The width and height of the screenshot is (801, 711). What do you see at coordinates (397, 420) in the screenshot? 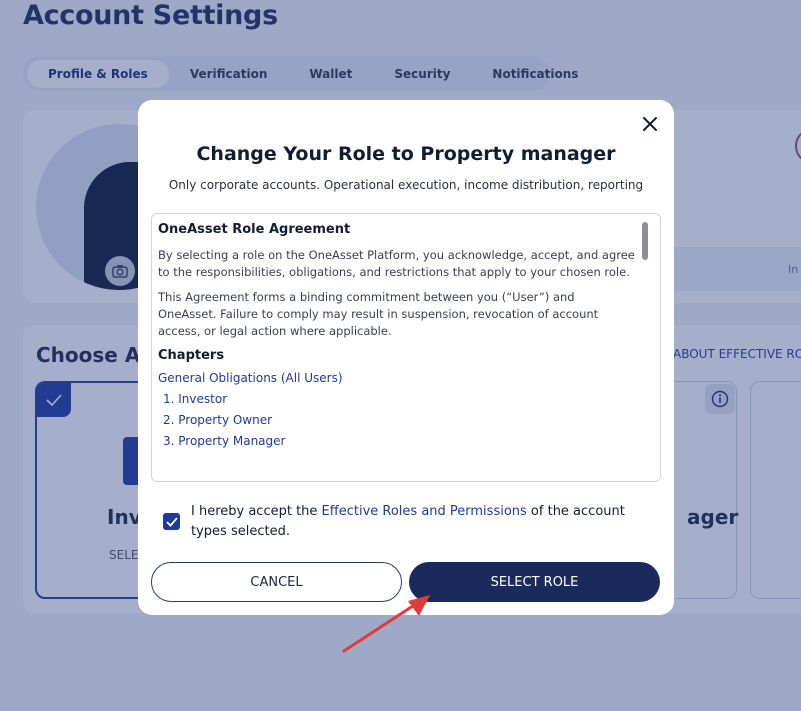
I see `chapter-link-property-owner: 2. Property Owner` at bounding box center [397, 420].